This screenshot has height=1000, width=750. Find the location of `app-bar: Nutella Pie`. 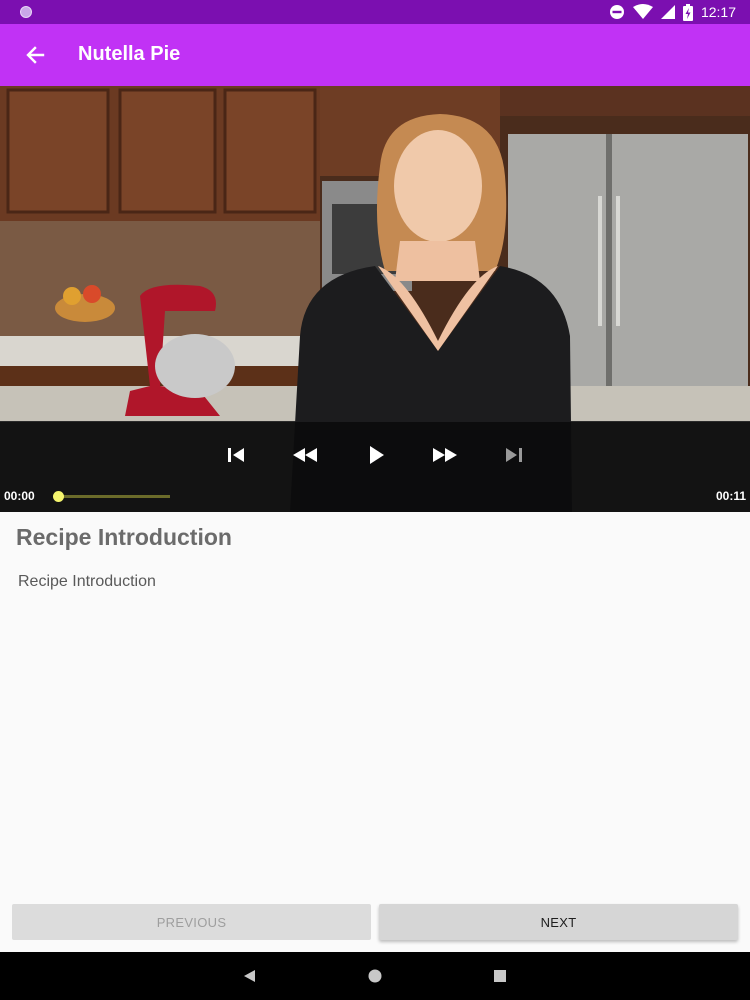

app-bar: Nutella Pie is located at coordinates (375, 55).